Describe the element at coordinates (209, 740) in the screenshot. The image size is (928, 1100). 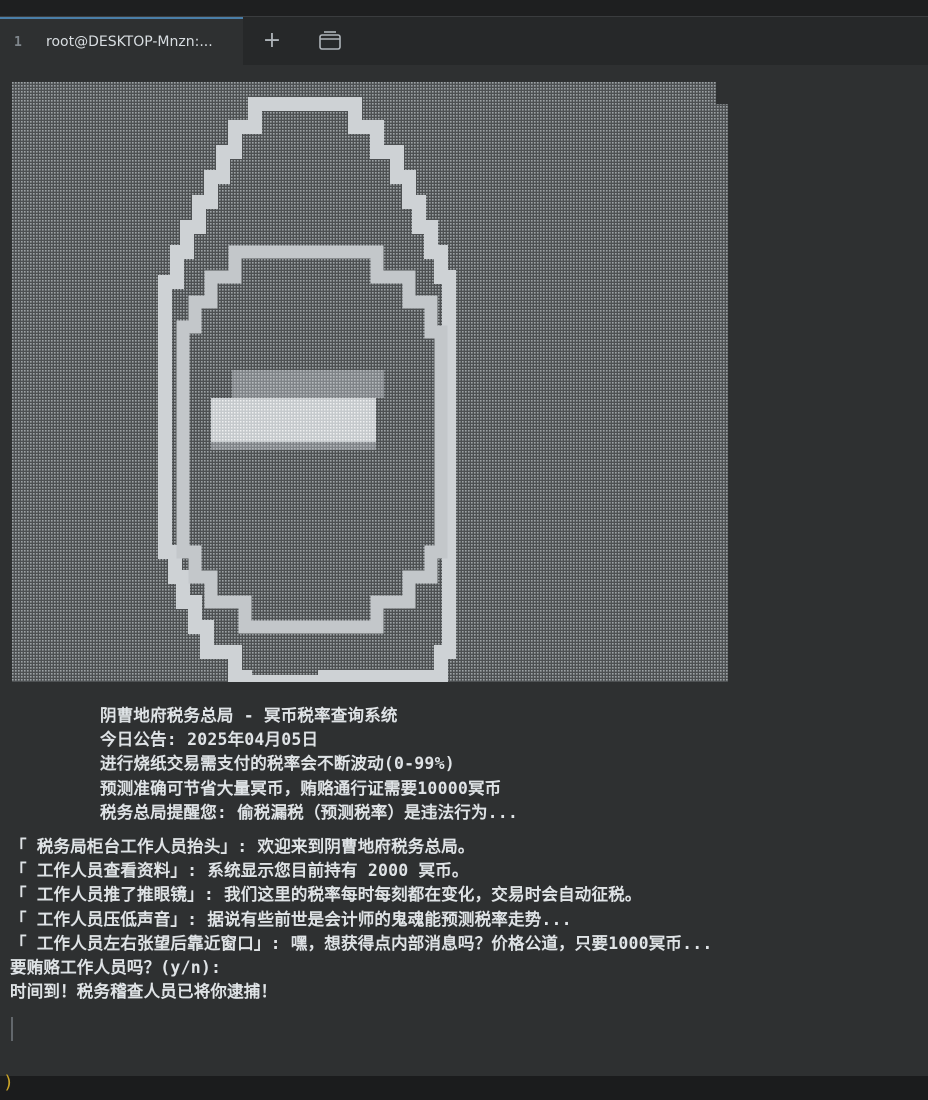
I see `header-announcement: 今日公告: 2025年04月05日` at that location.